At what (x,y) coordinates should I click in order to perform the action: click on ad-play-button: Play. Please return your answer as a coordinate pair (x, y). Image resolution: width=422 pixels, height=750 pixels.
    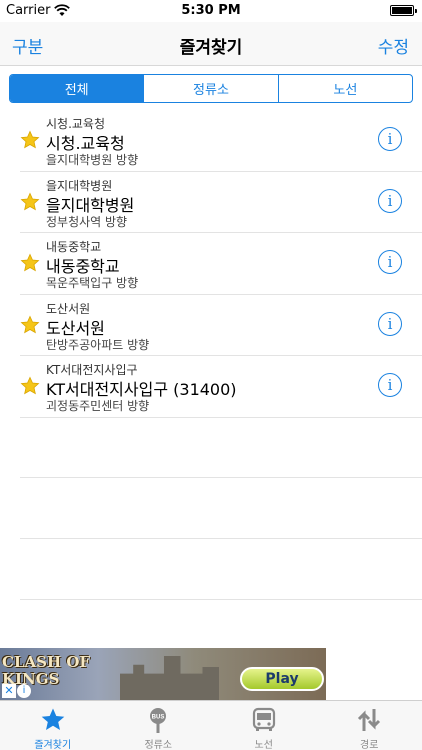
    Looking at the image, I should click on (282, 679).